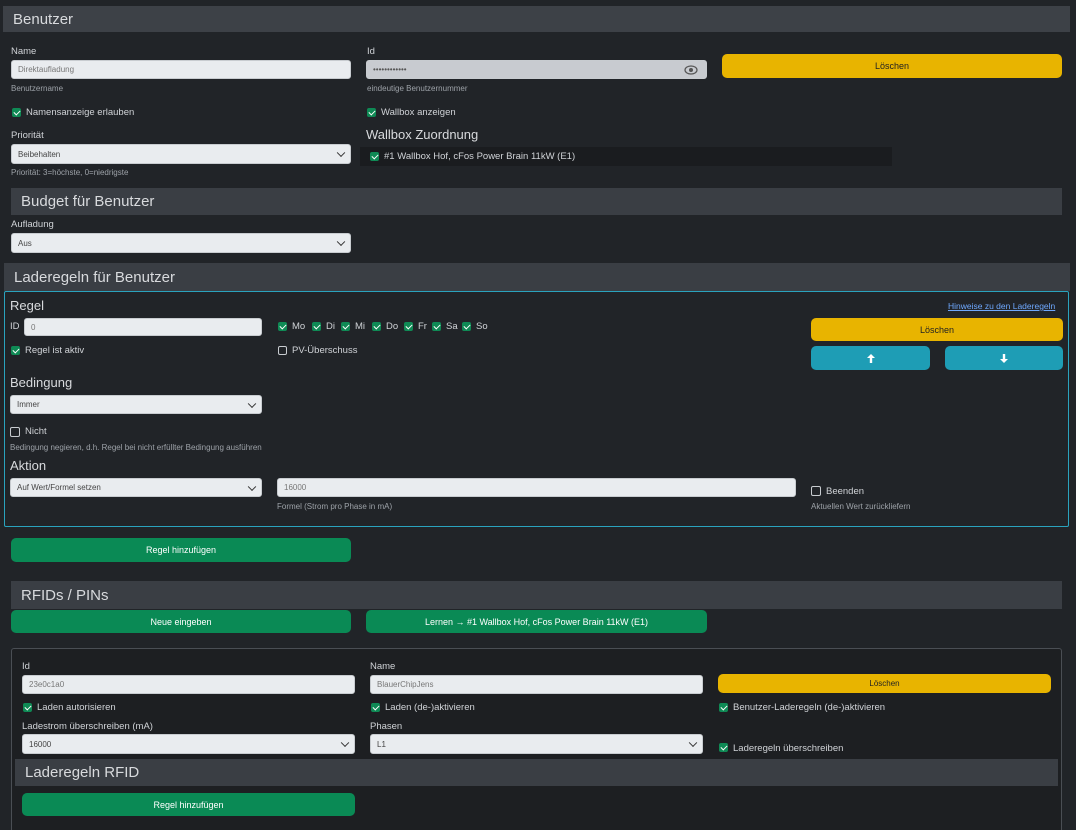 Image resolution: width=1076 pixels, height=830 pixels. Describe the element at coordinates (405, 684) in the screenshot. I see `rfid-name-value: BlauerChipJens` at that location.